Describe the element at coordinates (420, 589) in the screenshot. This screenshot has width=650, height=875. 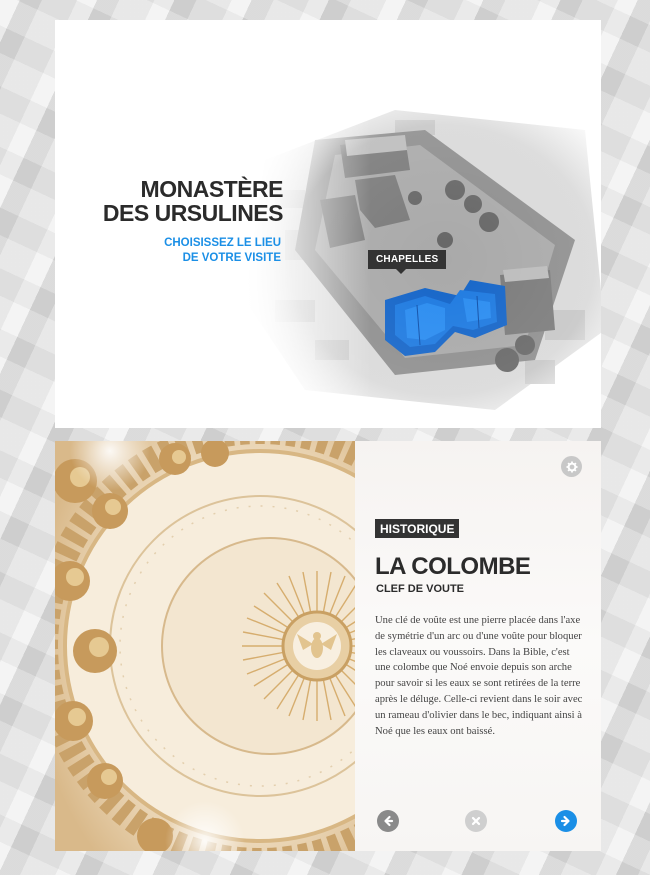
I see `item-subtitle: CLEF DE VOUTE` at that location.